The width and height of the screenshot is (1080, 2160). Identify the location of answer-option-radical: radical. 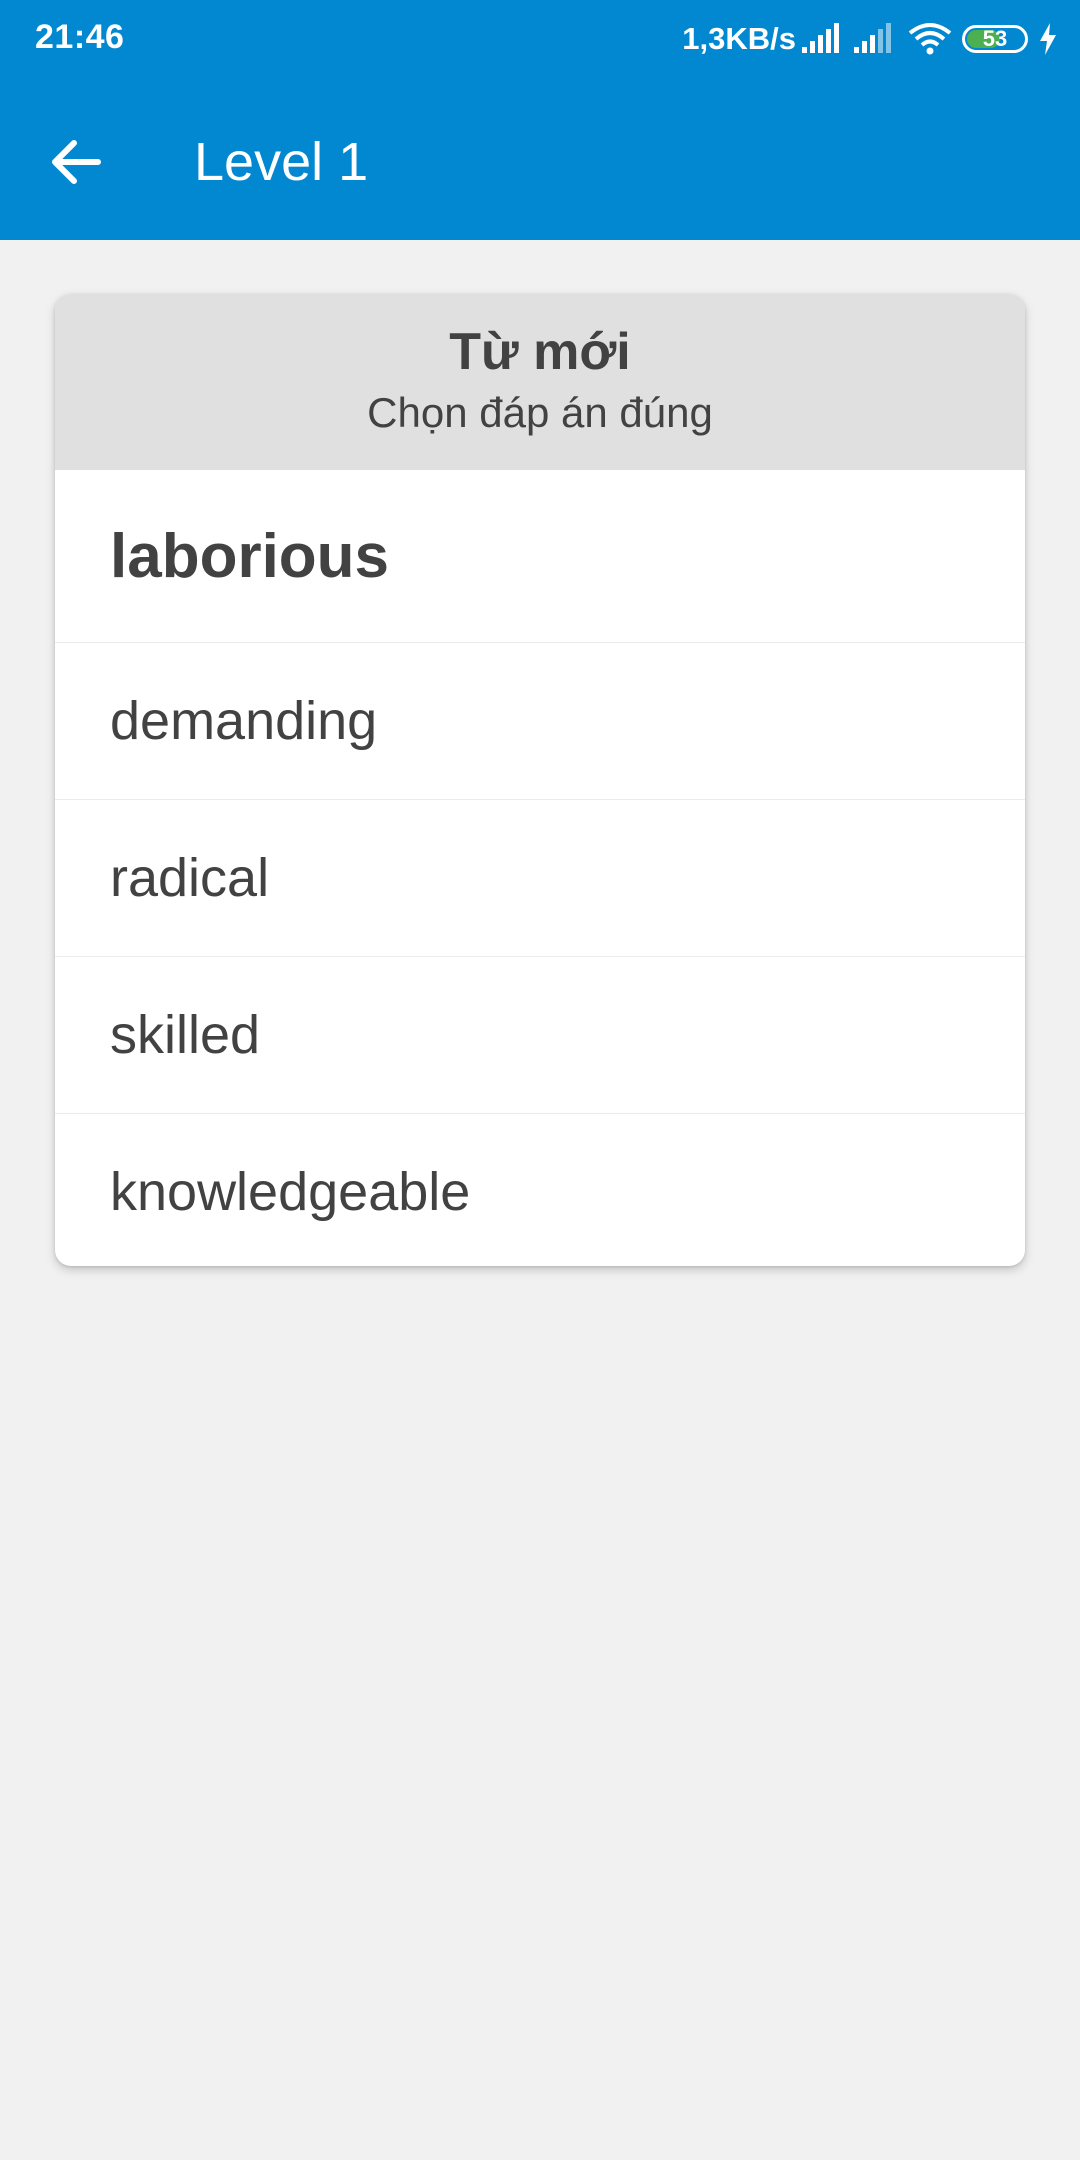
(540, 878).